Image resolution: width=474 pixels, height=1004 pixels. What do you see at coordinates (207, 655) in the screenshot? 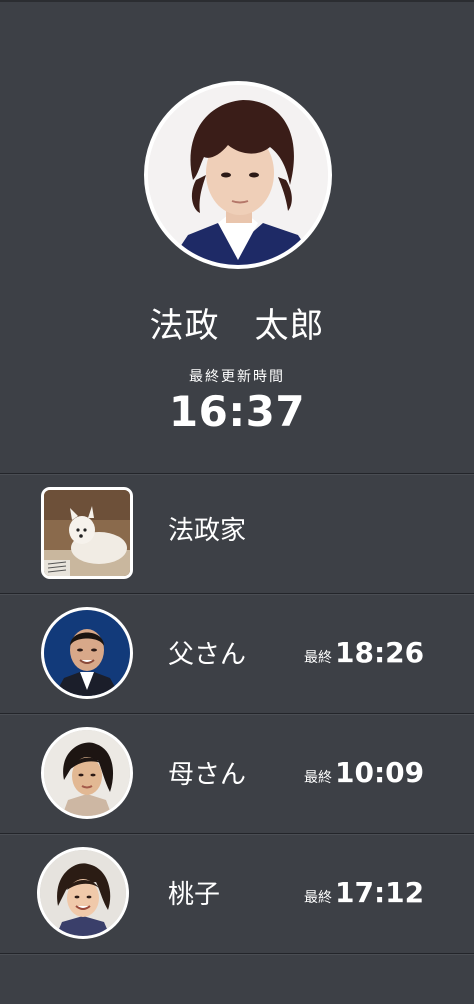
I see `list-item-name: 父さん` at bounding box center [207, 655].